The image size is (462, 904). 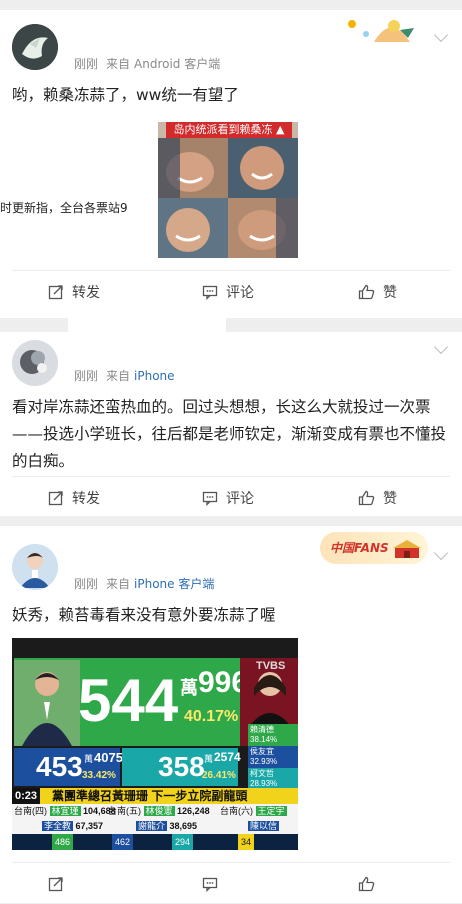 I want to click on tv-big-pct: 40.17%, so click(x=211, y=716).